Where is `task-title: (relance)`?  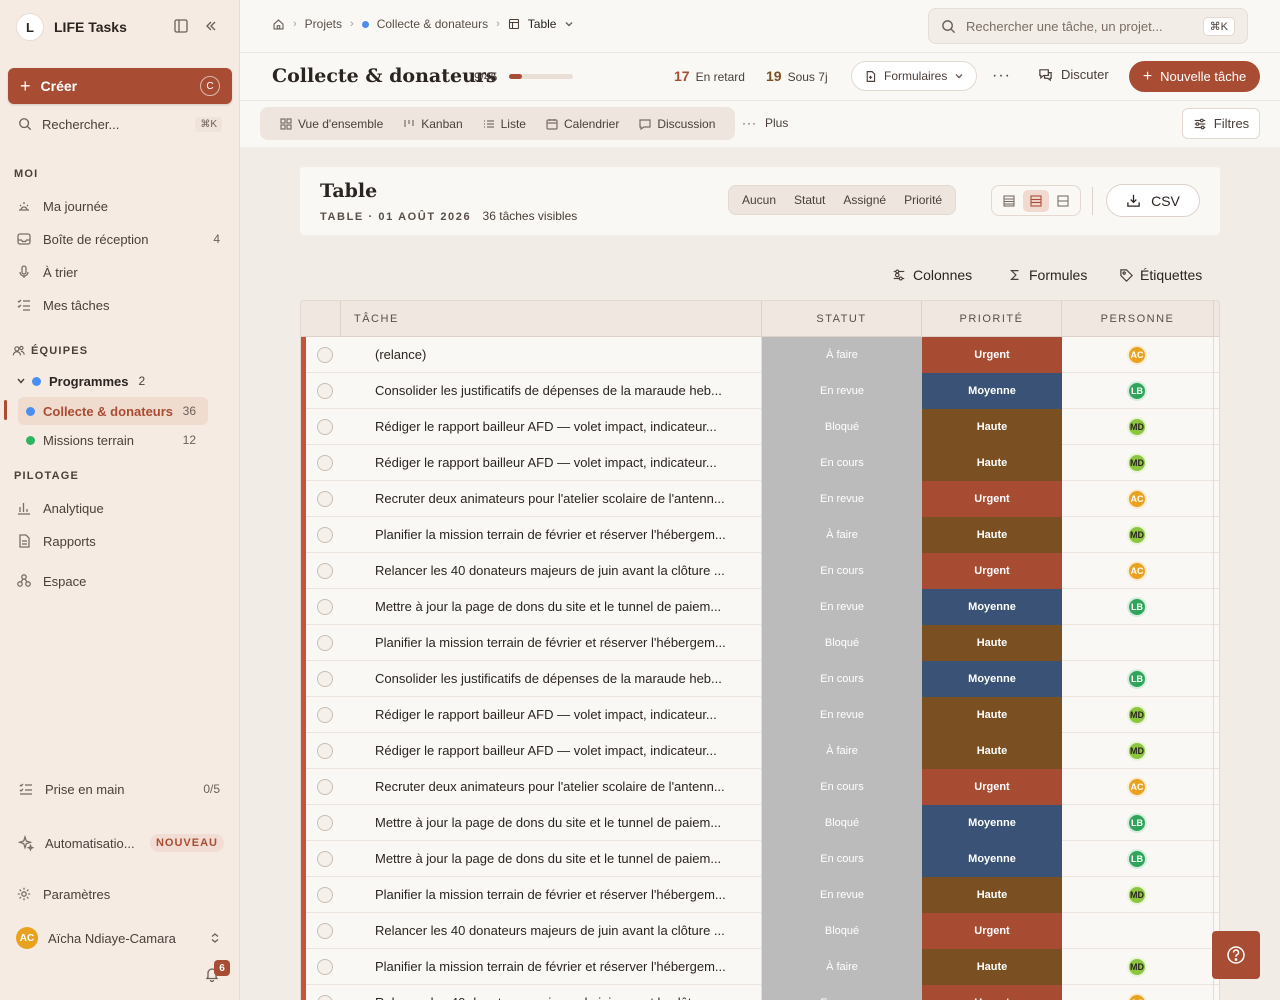 task-title: (relance) is located at coordinates (565, 355).